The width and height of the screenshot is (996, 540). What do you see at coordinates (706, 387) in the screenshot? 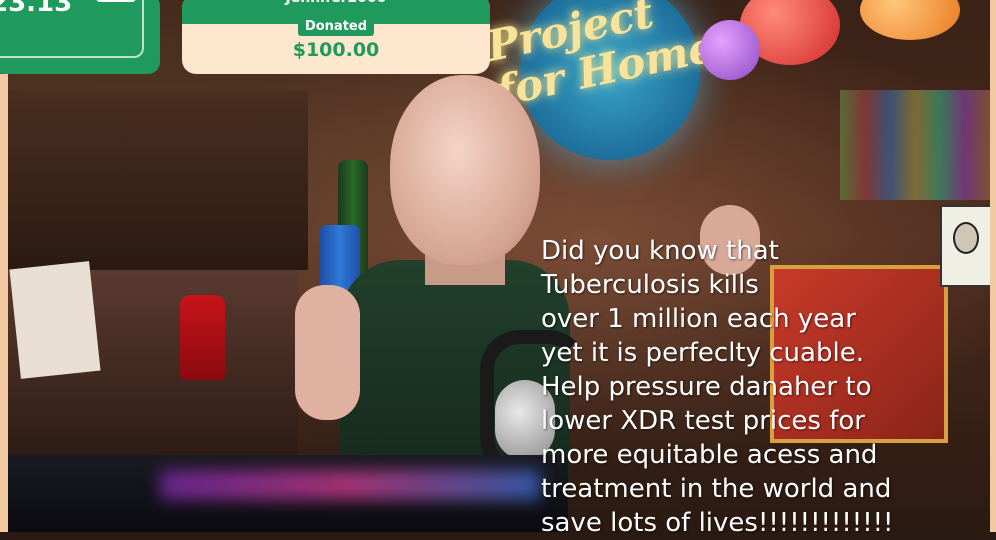
I see `caption-line: Help pressure danaher to` at bounding box center [706, 387].